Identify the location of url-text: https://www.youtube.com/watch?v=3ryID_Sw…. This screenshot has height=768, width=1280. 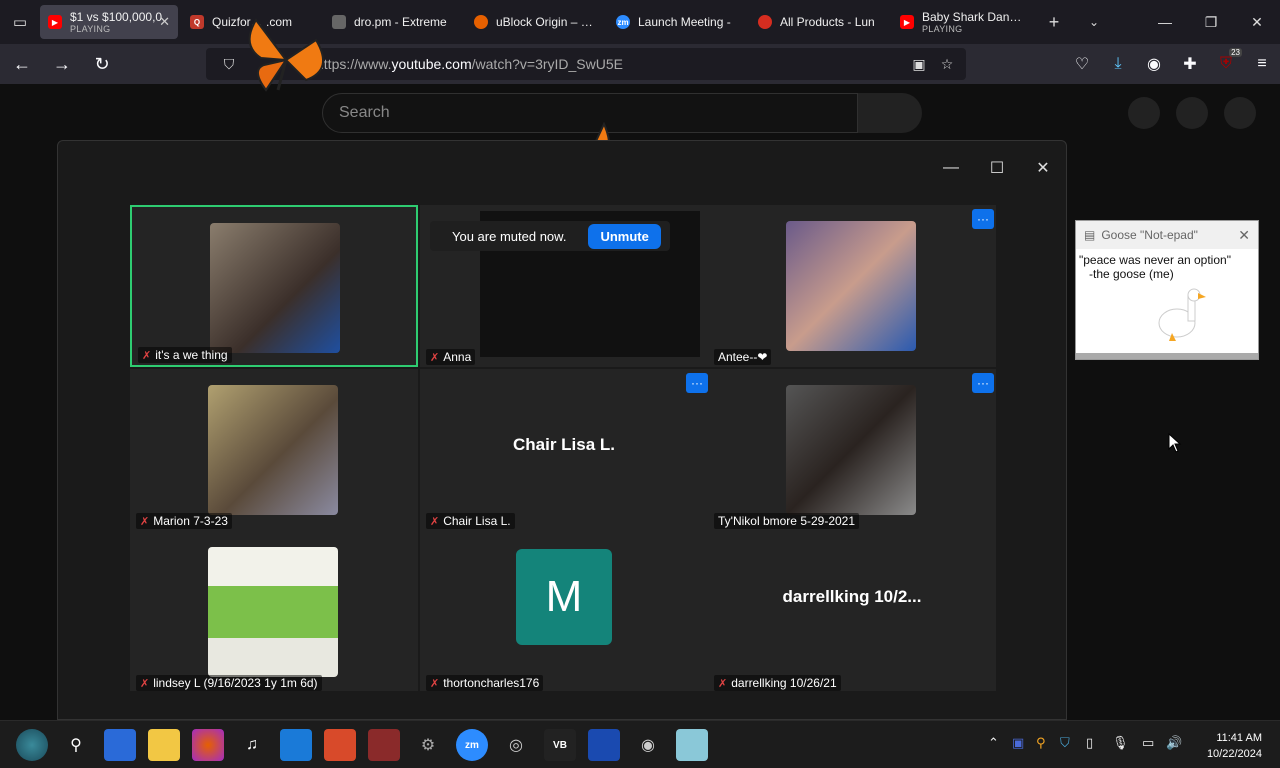
(469, 64).